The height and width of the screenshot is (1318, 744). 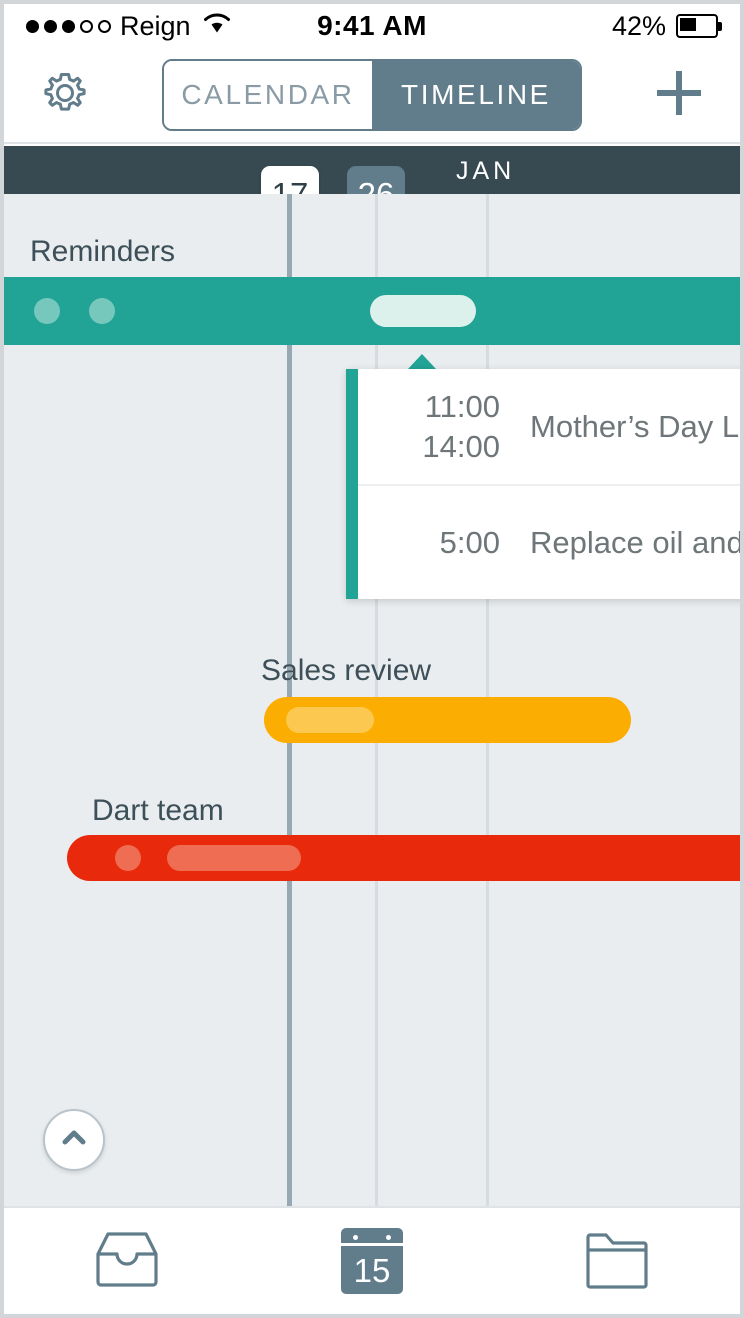 I want to click on calendar-icon-day: 15, so click(x=372, y=1270).